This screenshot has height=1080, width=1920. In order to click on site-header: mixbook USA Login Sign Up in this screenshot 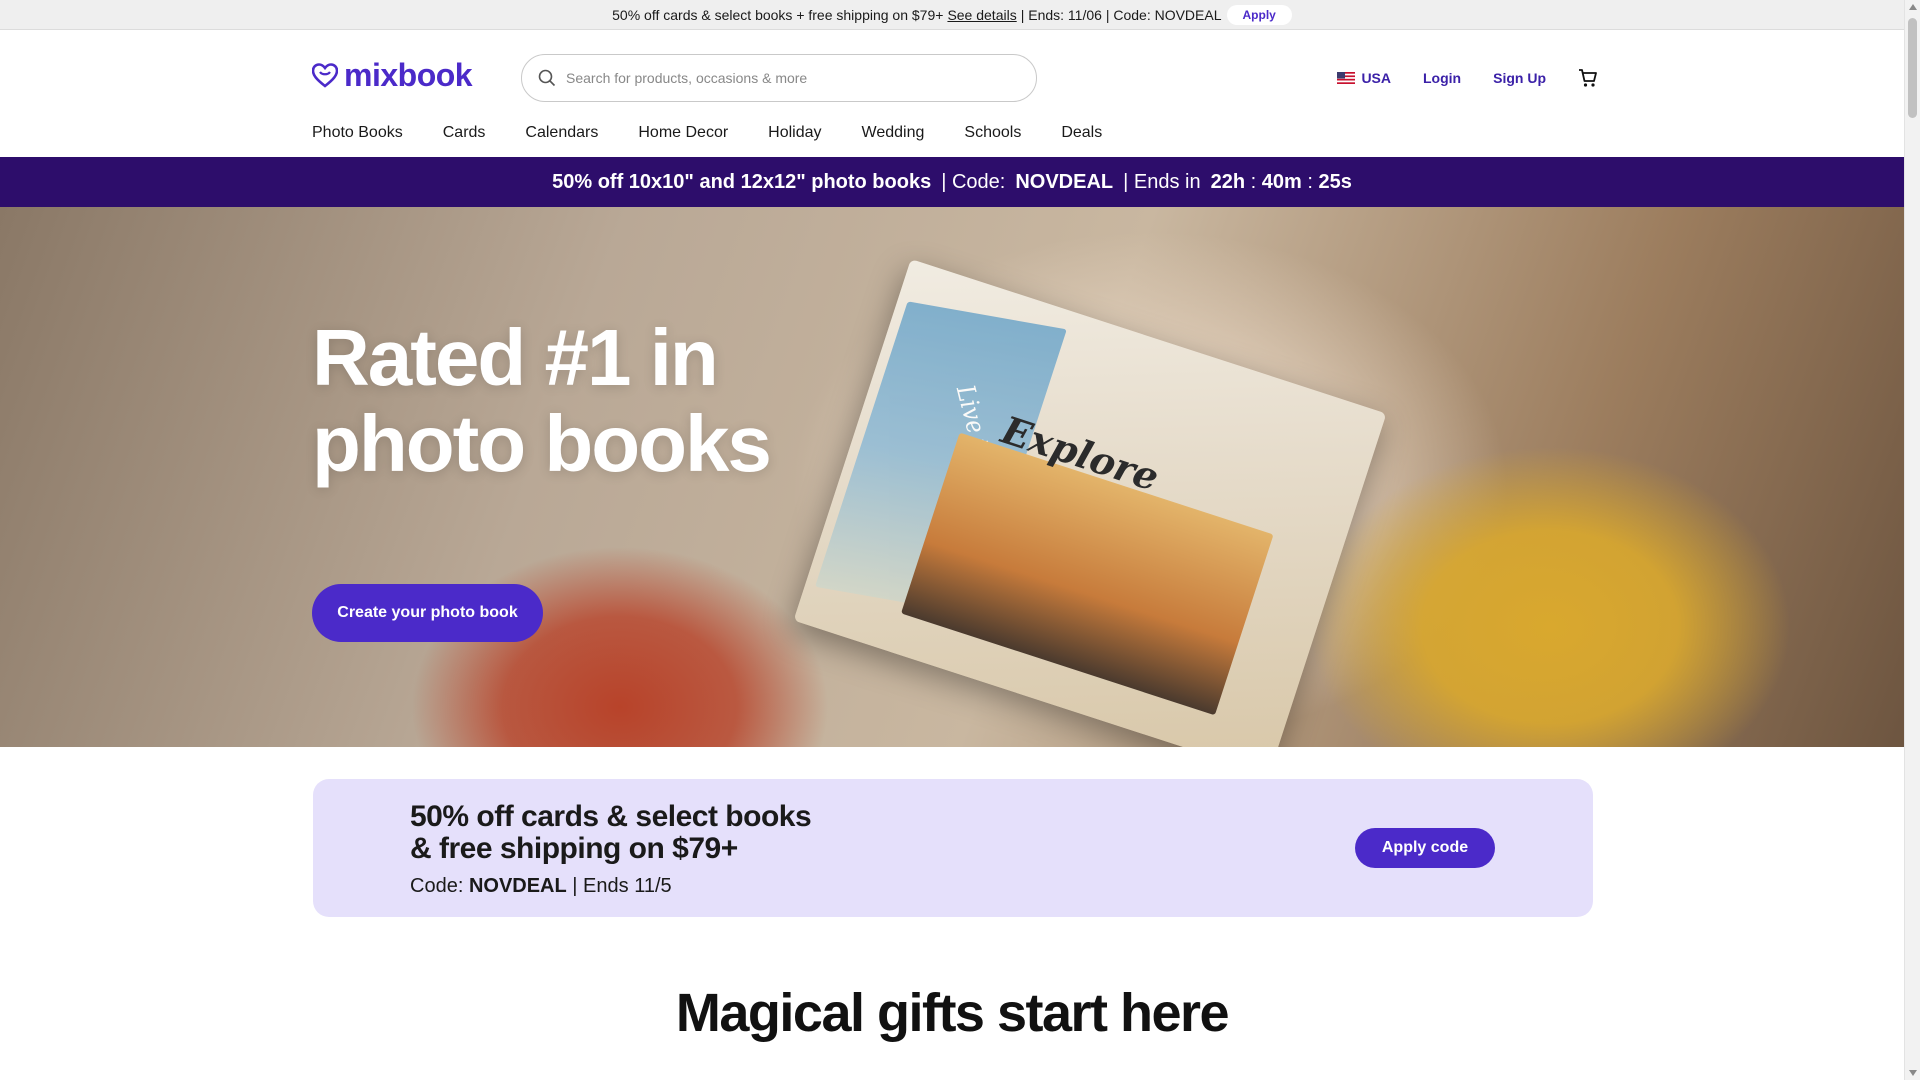, I will do `click(952, 93)`.